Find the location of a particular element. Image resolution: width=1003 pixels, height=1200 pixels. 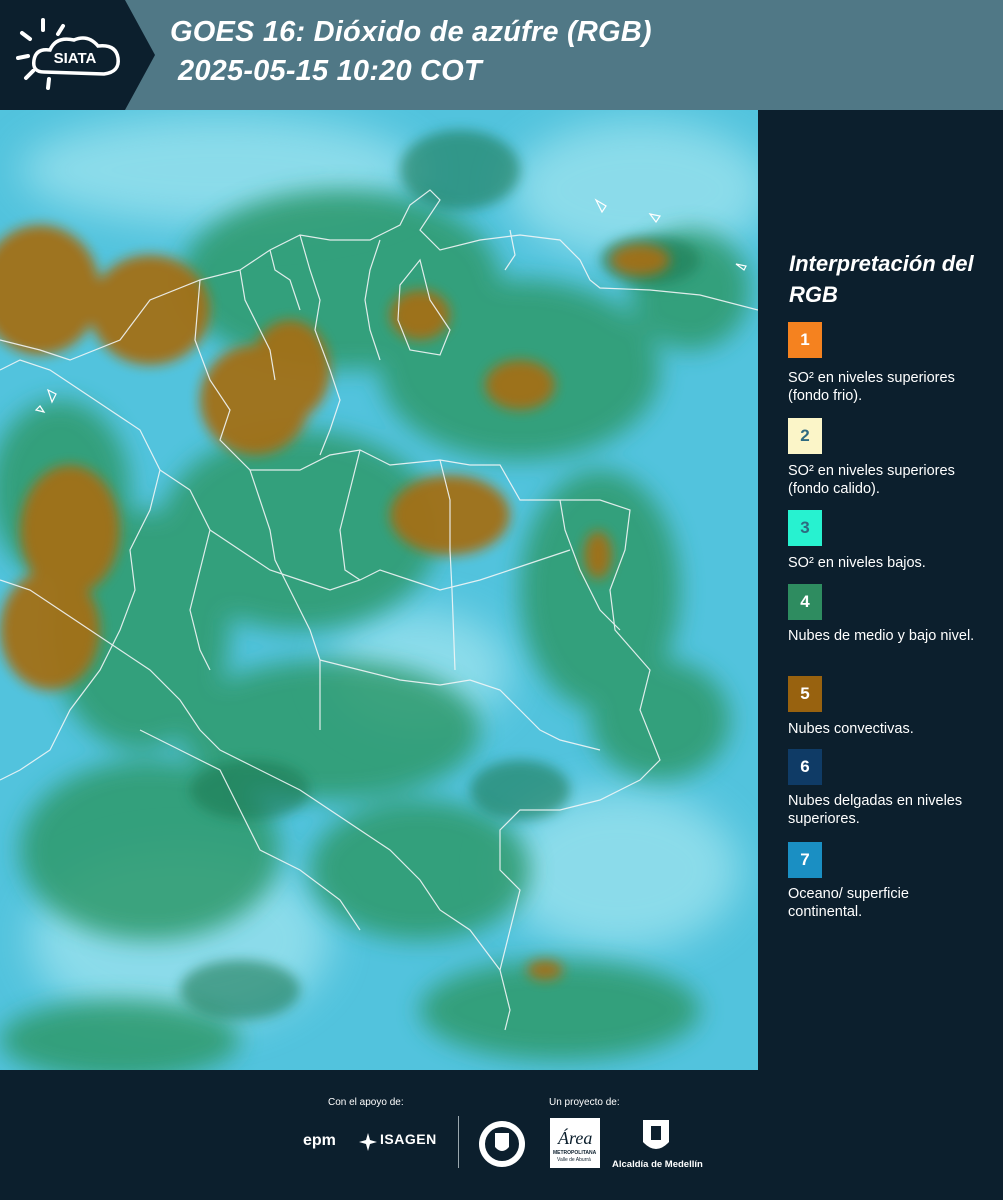

legend-item-text-1: SO² en niveles superiores (fondo frio). is located at coordinates (871, 387).